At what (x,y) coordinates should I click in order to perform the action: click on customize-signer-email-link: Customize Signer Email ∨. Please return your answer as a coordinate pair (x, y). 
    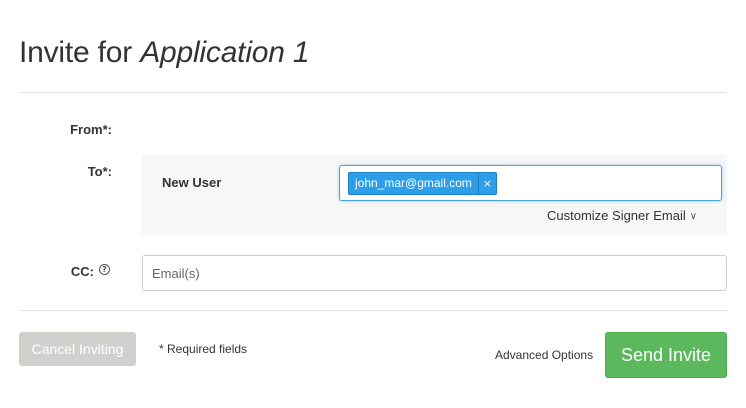
    Looking at the image, I should click on (622, 215).